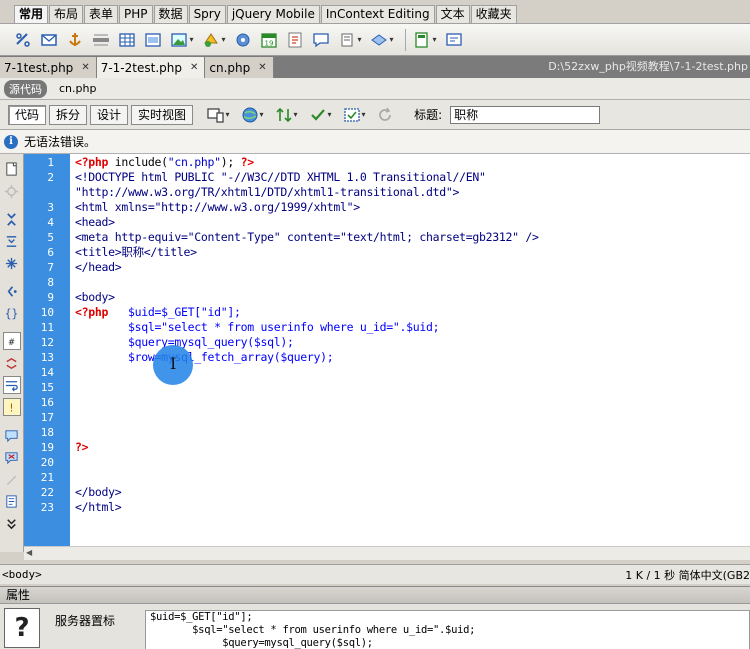 This screenshot has height=649, width=750. Describe the element at coordinates (170, 14) in the screenshot. I see `insert-tab-data: 数据` at that location.